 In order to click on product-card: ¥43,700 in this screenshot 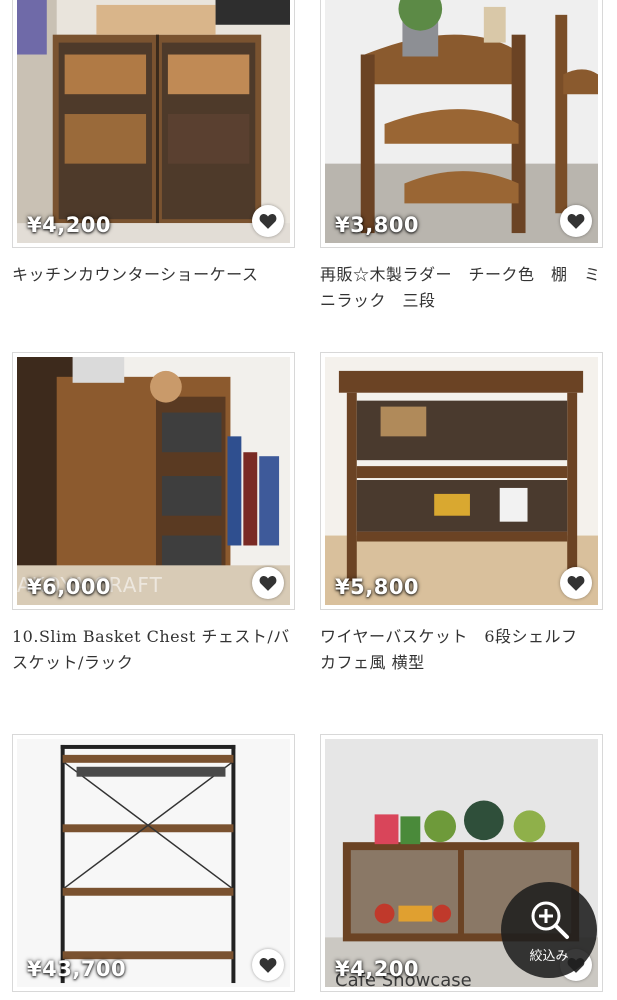, I will do `click(153, 863)`.